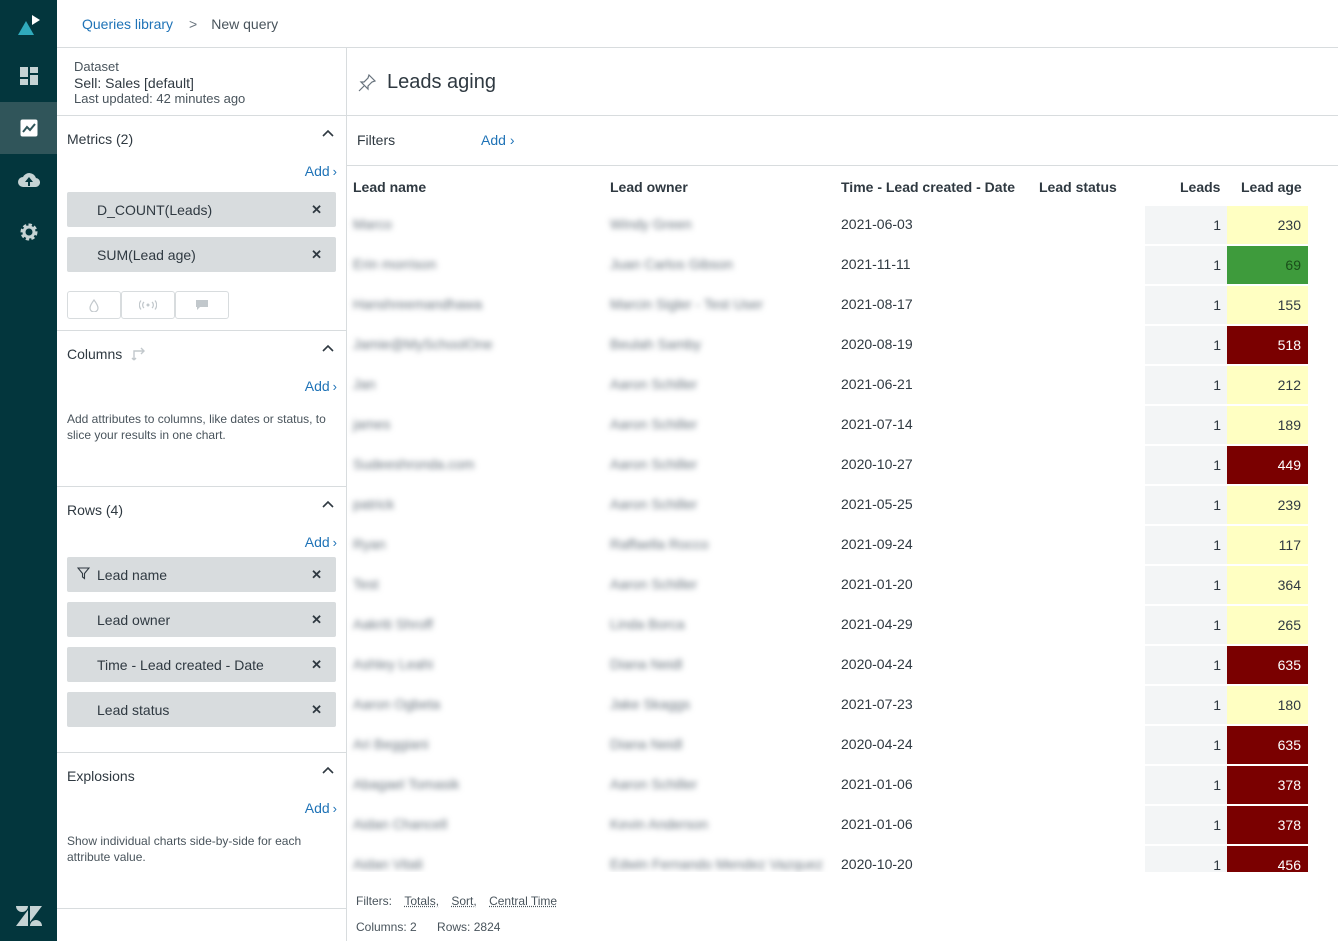  What do you see at coordinates (1200, 187) in the screenshot?
I see `column-header-leads: Leads` at bounding box center [1200, 187].